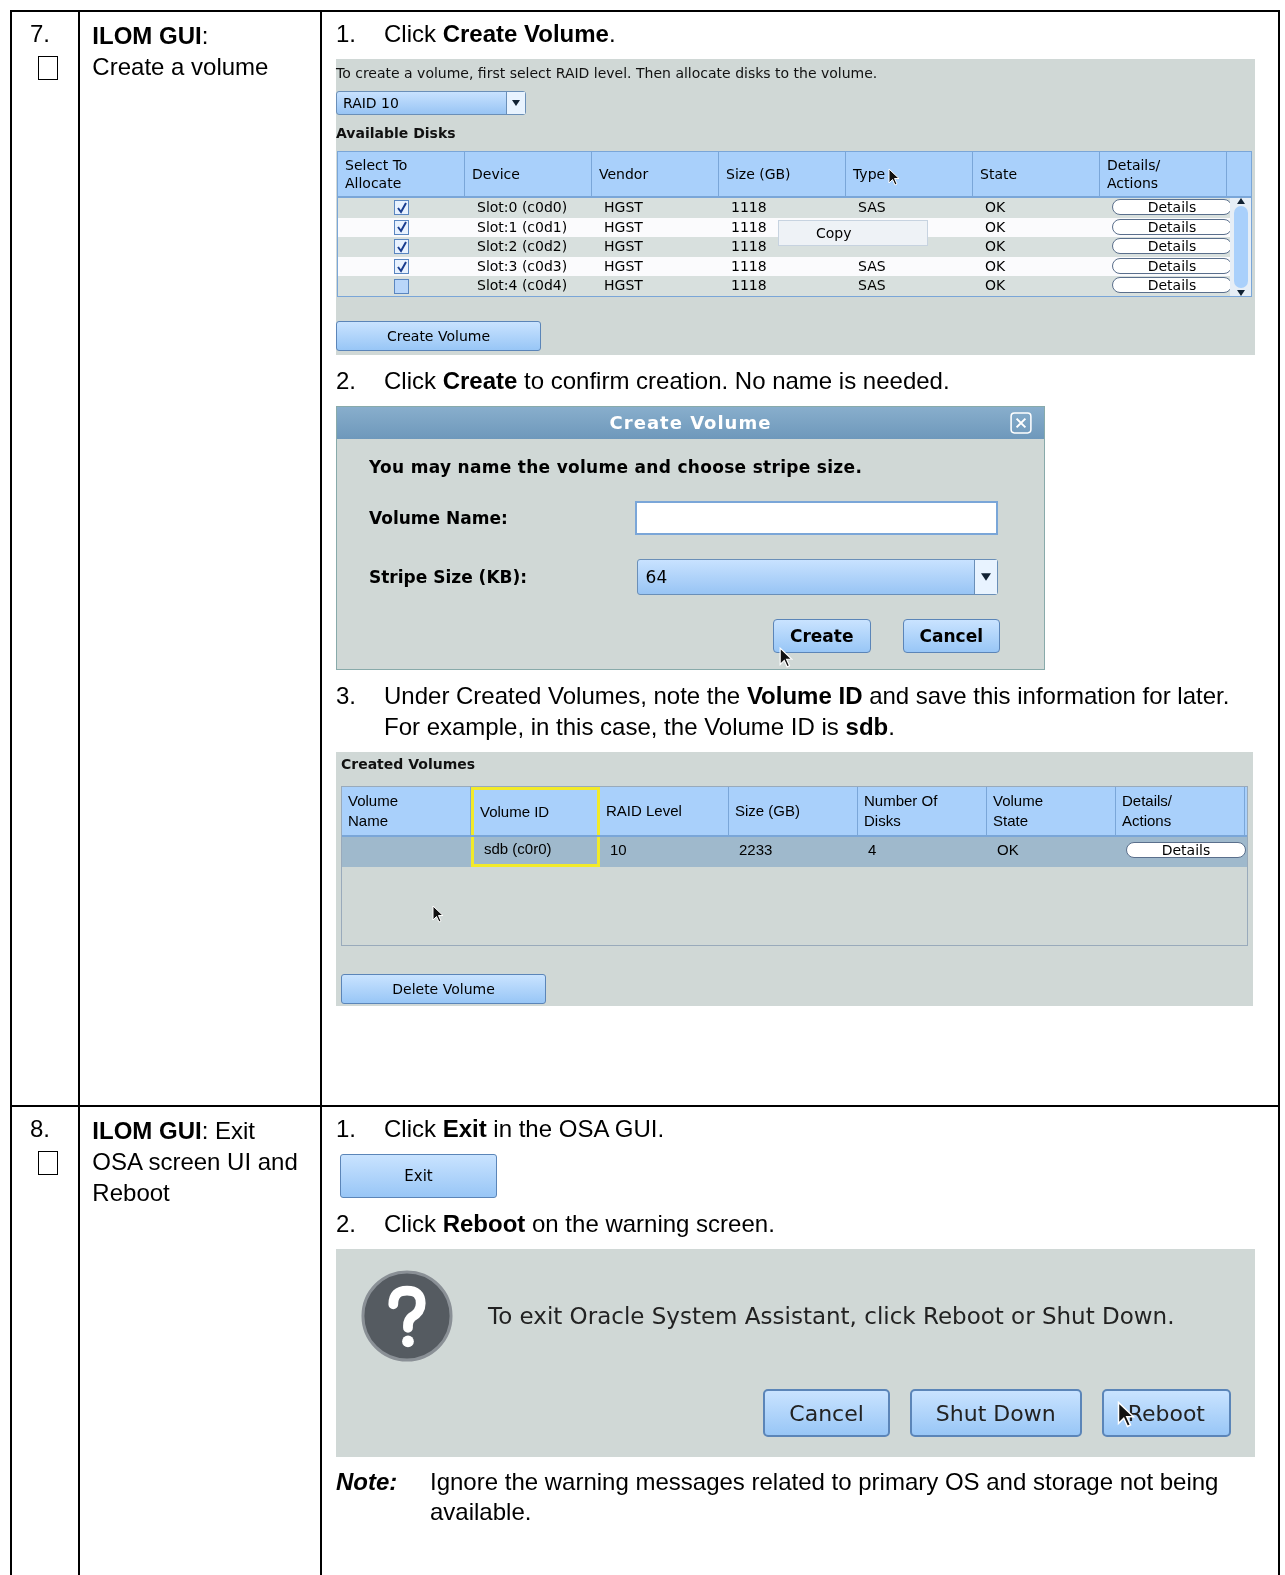  Describe the element at coordinates (1021, 422) in the screenshot. I see `close-icon` at that location.